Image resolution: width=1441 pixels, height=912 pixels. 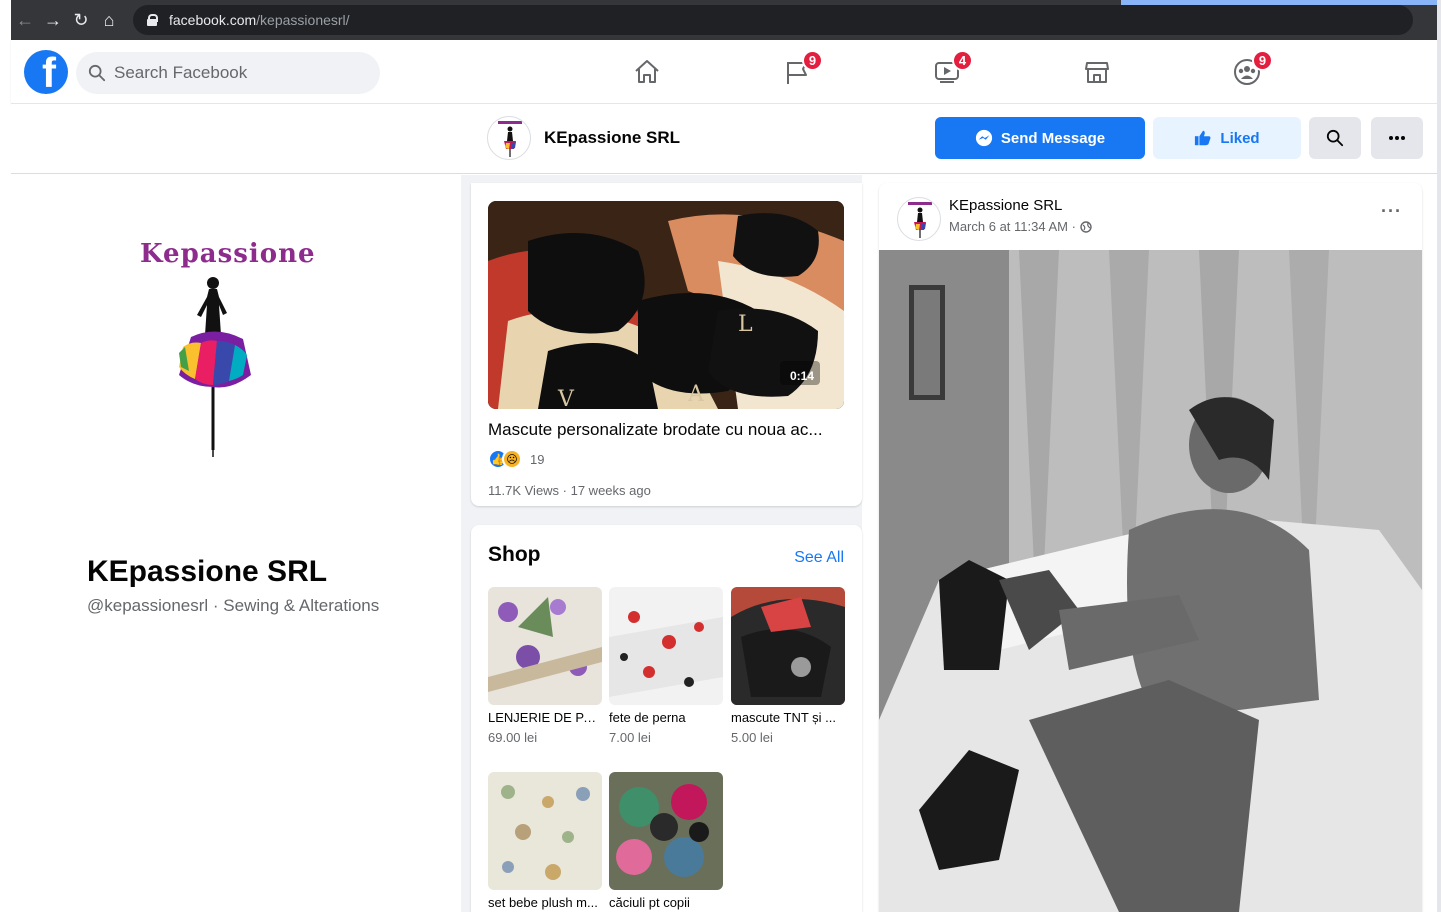 What do you see at coordinates (819, 558) in the screenshot?
I see `see-all-link: See All` at bounding box center [819, 558].